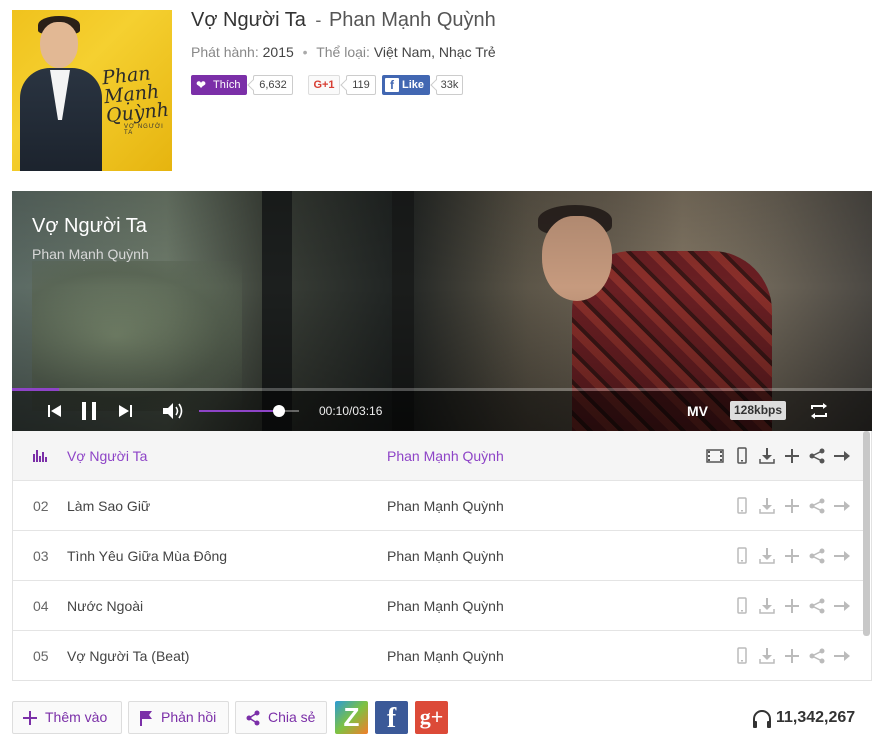 The image size is (883, 746). I want to click on playlist-row: 04 Nước Ngoài Phan Mạnh Quỳnh, so click(439, 606).